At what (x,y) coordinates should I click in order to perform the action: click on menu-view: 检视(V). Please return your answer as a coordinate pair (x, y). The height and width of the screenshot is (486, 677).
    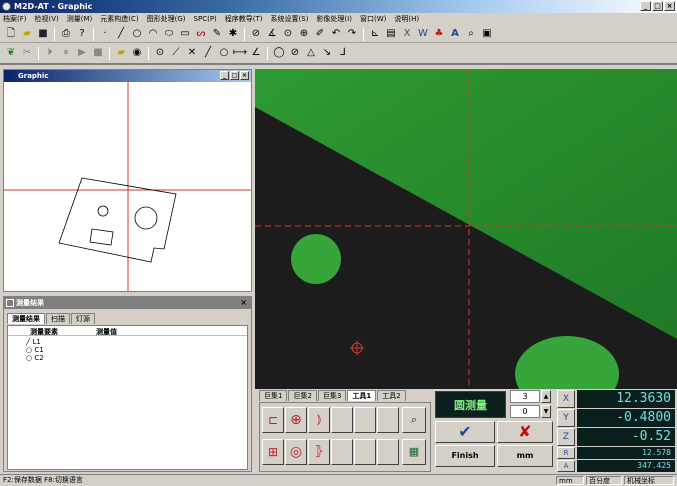
    Looking at the image, I should click on (47, 19).